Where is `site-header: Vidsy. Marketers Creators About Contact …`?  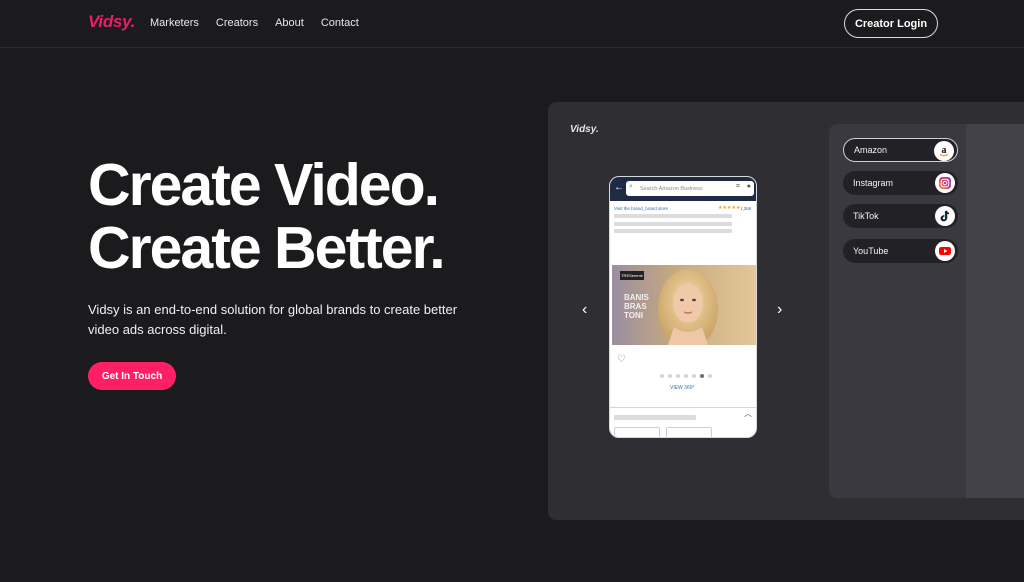 site-header: Vidsy. Marketers Creators About Contact … is located at coordinates (512, 24).